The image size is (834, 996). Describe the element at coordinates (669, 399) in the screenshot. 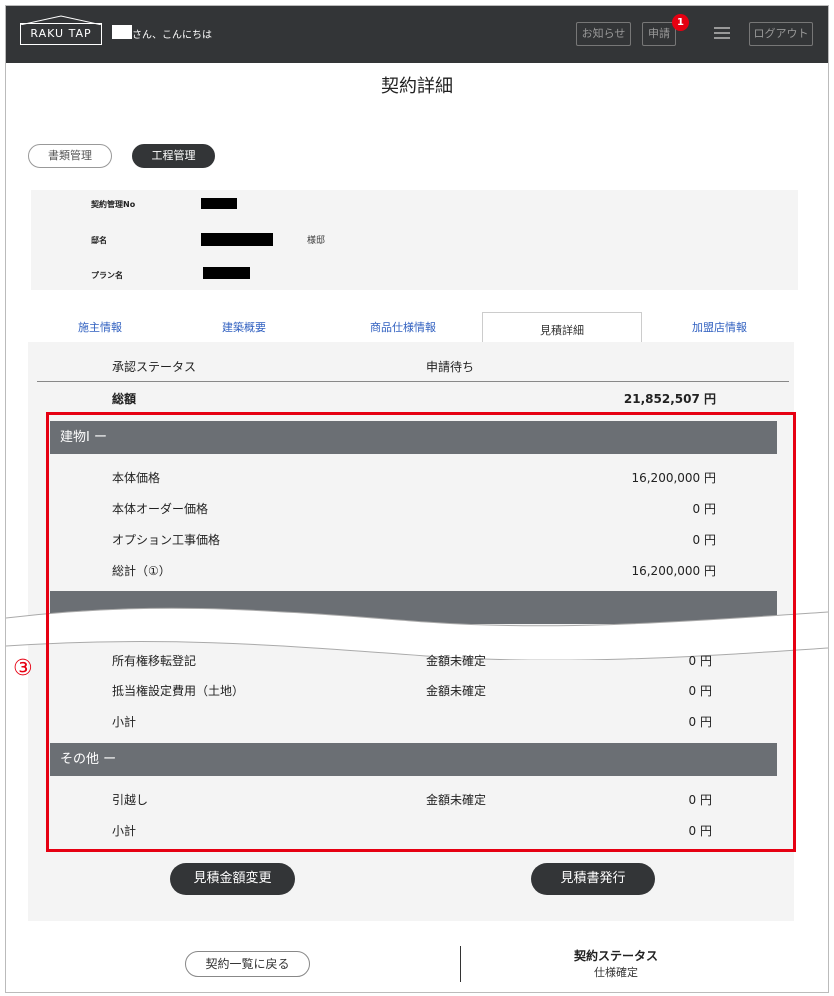

I see `total-value: 21,852,507 円` at that location.